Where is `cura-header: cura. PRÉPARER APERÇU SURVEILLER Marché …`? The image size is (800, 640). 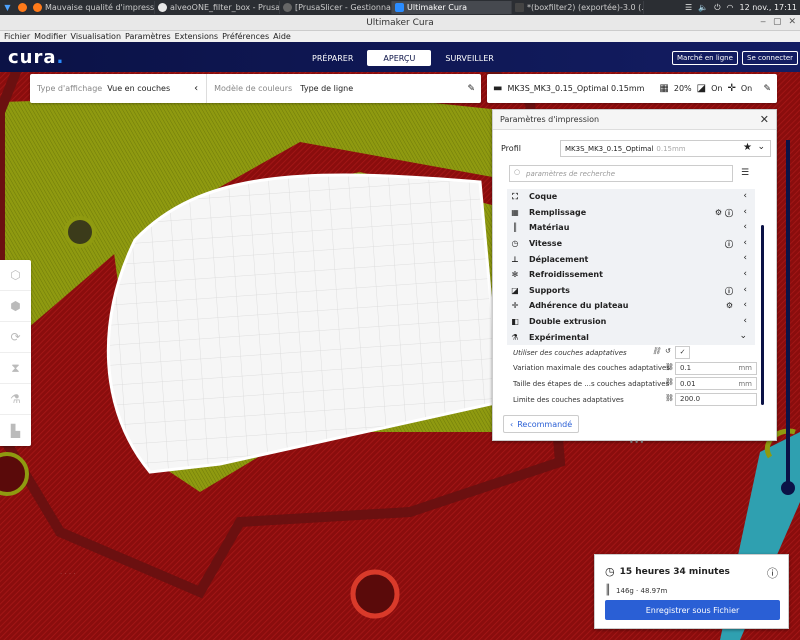
cura-header: cura. PRÉPARER APERÇU SURVEILLER Marché … is located at coordinates (400, 57).